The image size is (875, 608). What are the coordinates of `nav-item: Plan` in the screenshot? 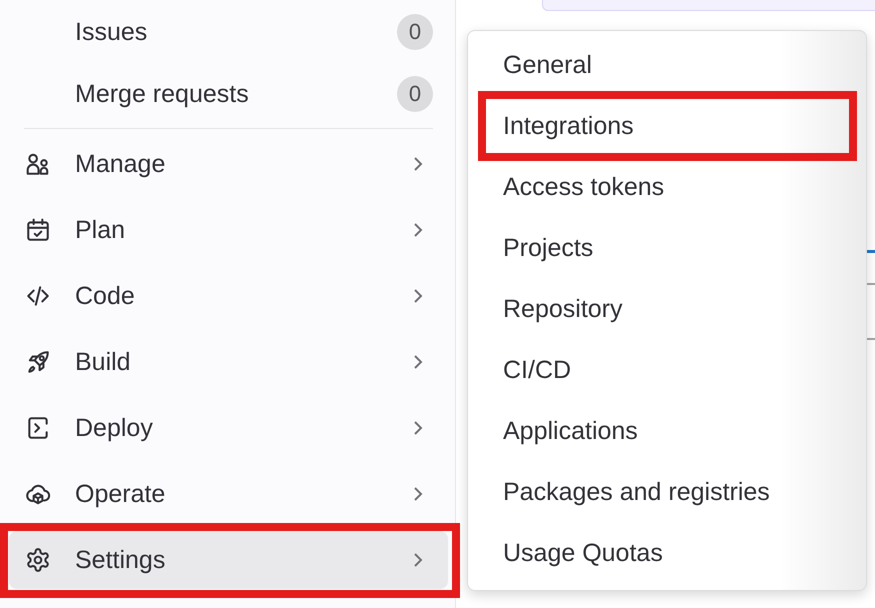 It's located at (228, 230).